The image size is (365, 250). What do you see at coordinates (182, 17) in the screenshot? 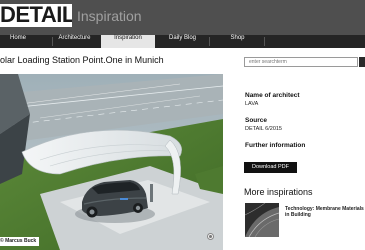
I see `site-header: DETAIL Inspiration` at bounding box center [182, 17].